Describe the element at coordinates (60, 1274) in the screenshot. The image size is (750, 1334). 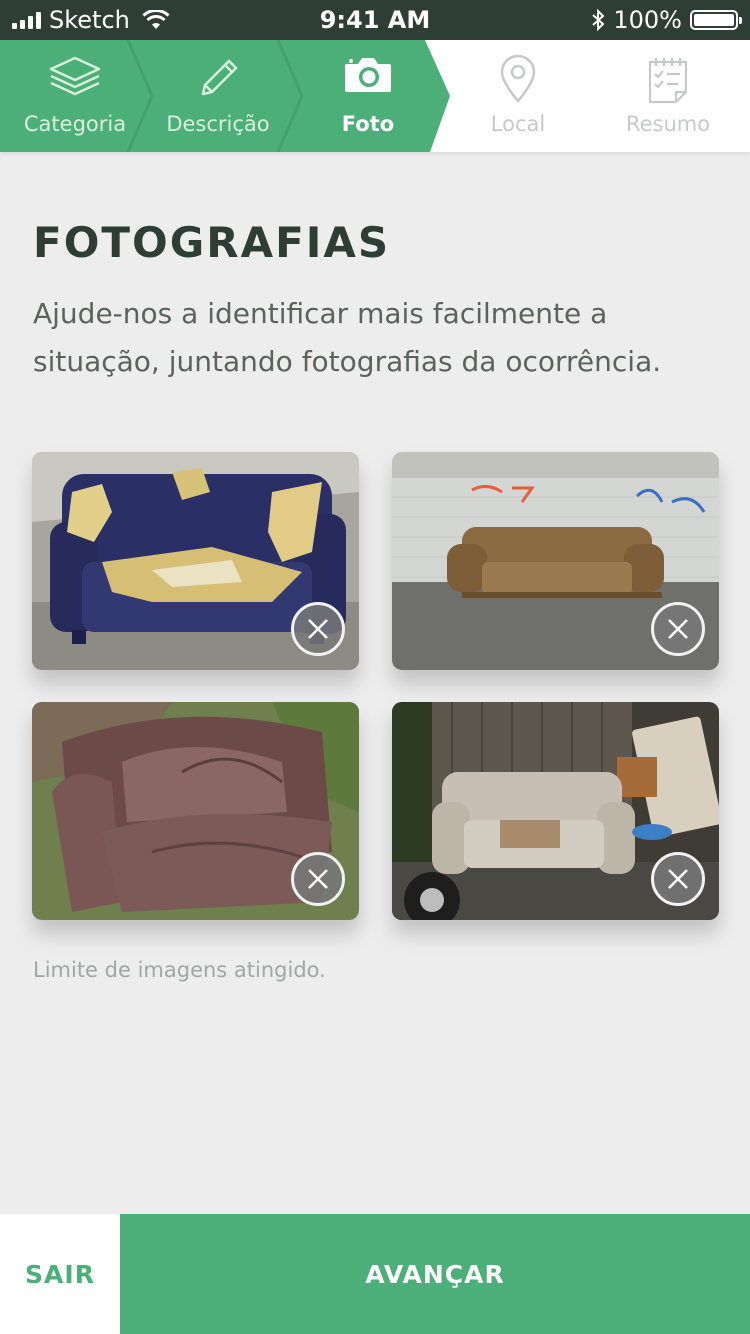
I see `exit-button: SAIR` at that location.